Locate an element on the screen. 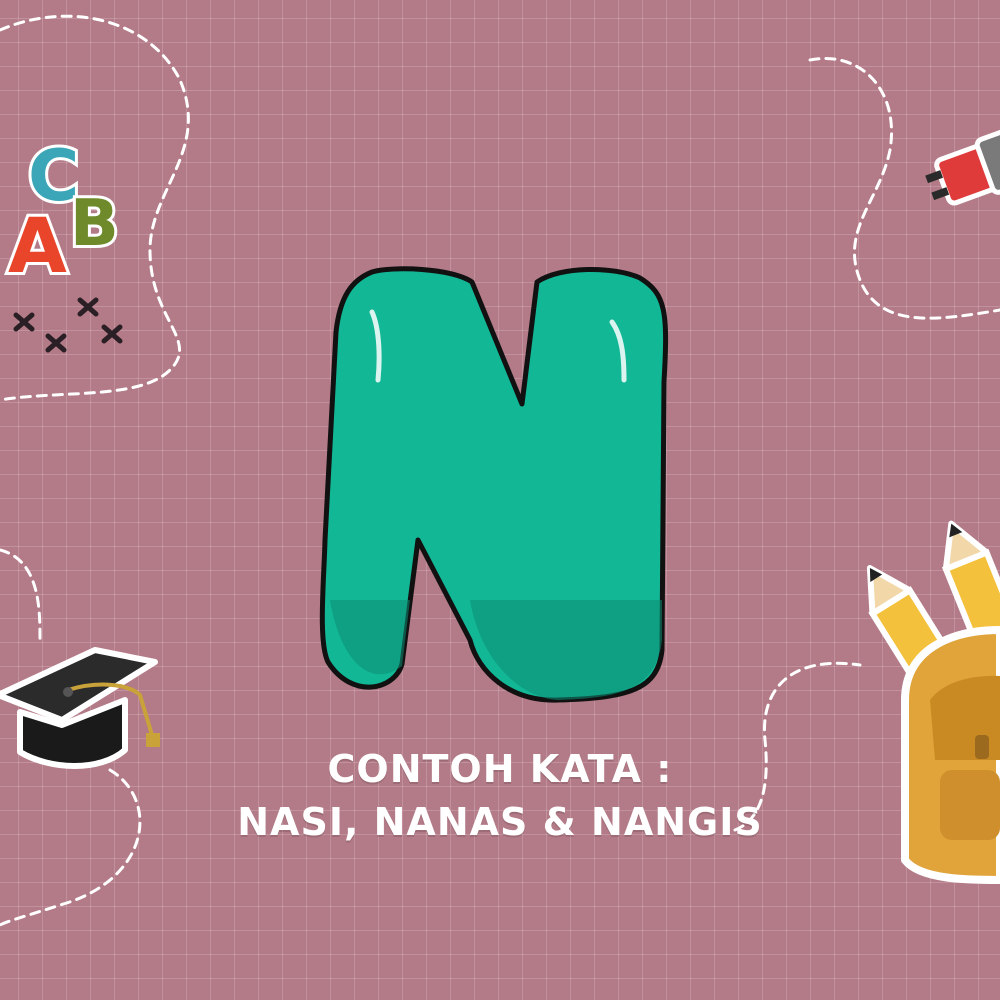 The width and height of the screenshot is (1000, 1000). sparkle-cross-icon is located at coordinates (68, 325).